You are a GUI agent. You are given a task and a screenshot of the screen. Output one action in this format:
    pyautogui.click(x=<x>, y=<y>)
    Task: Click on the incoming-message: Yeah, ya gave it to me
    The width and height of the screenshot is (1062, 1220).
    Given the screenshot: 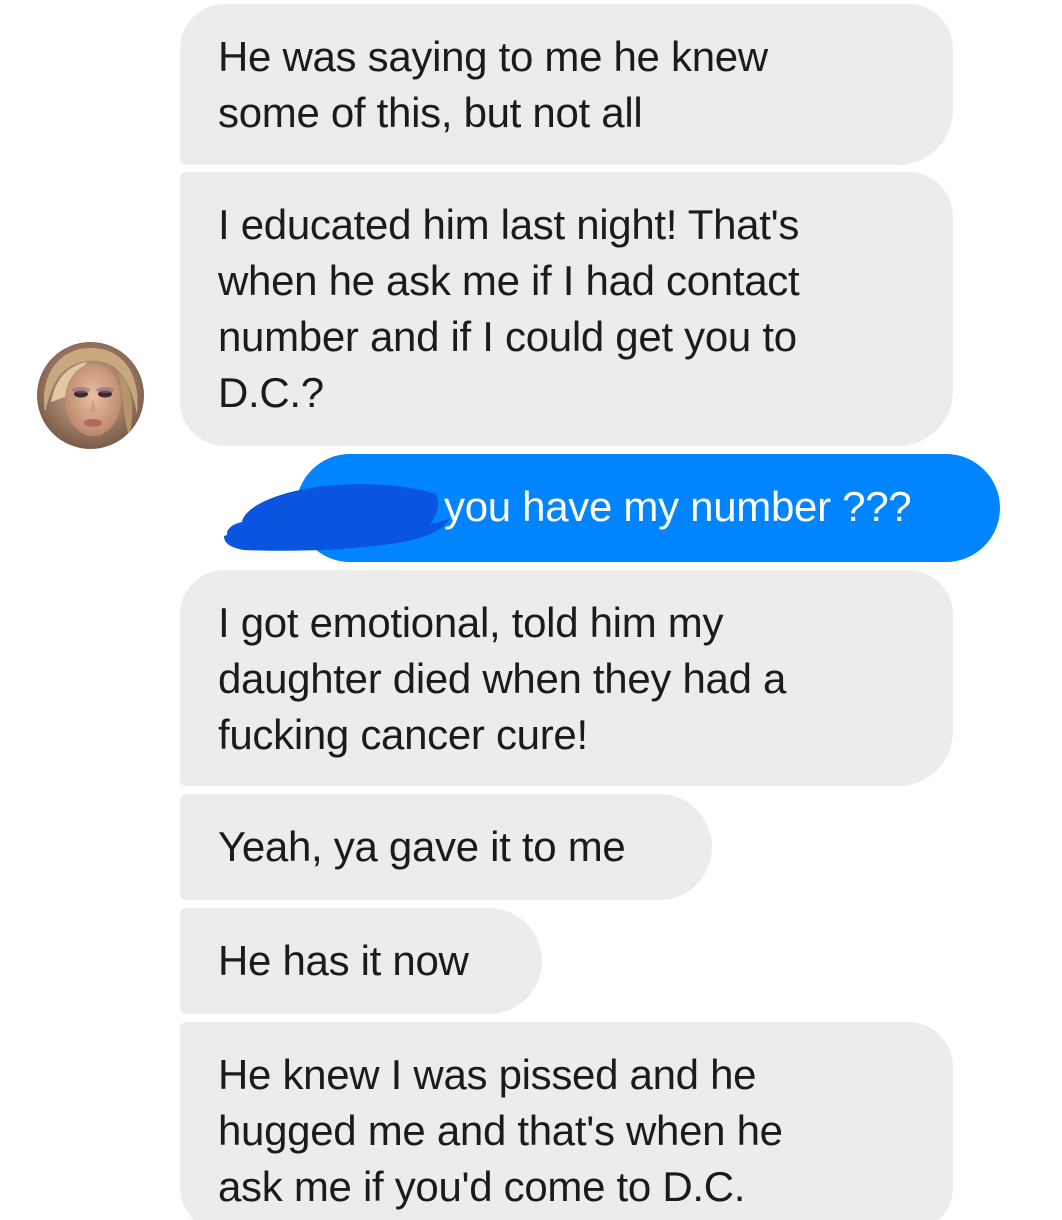 What is the action you would take?
    pyautogui.click(x=446, y=847)
    